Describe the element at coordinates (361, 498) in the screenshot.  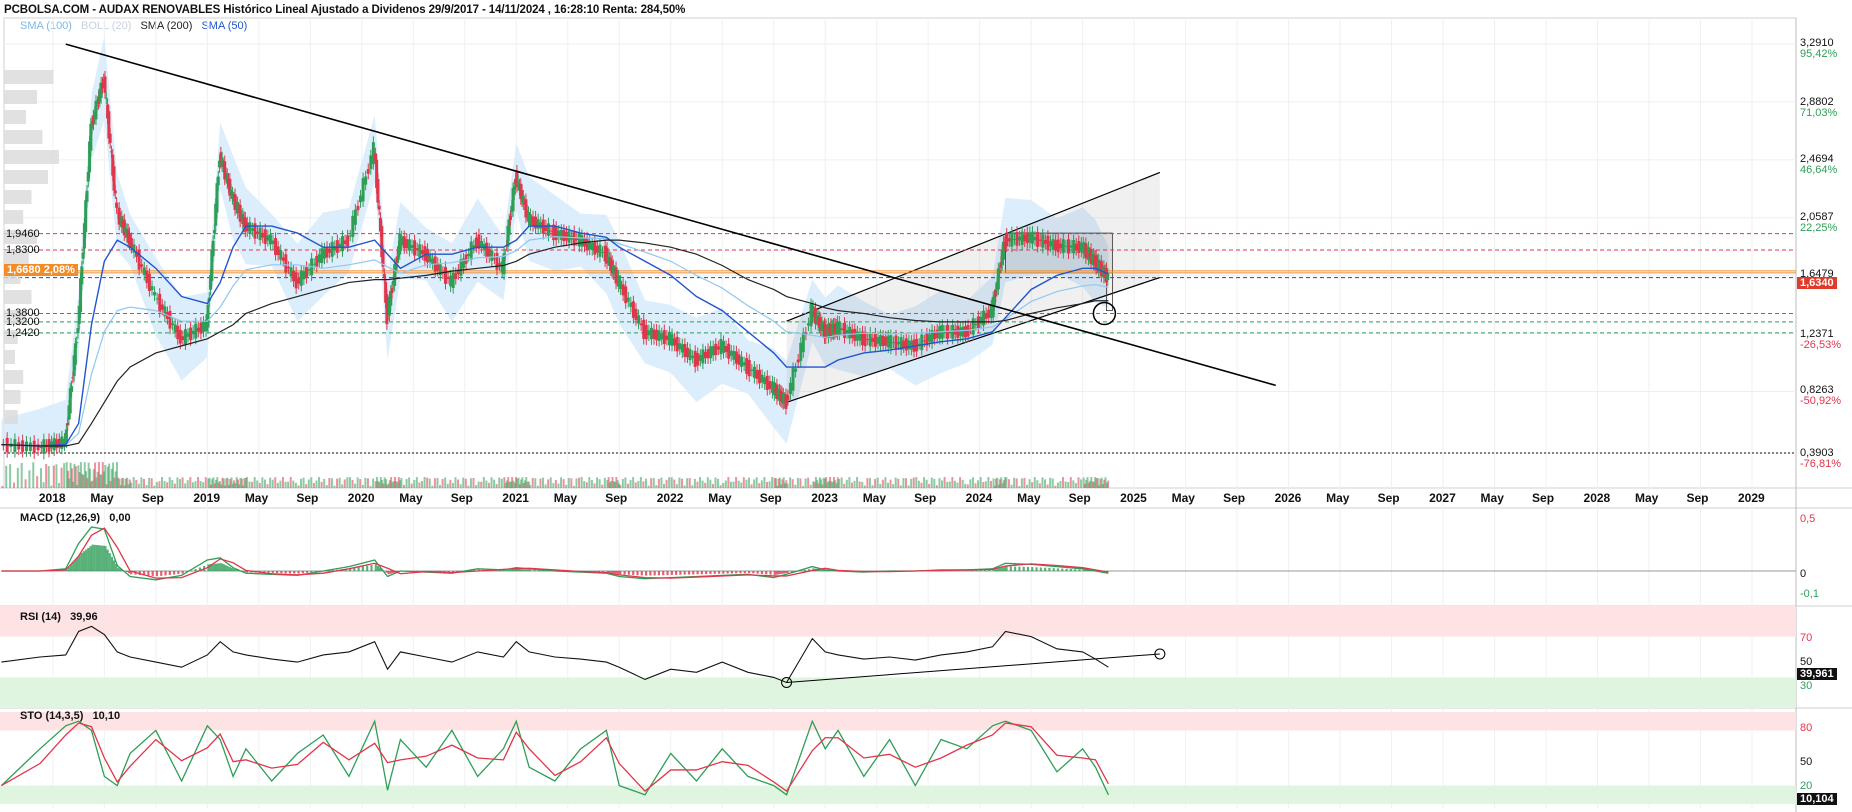
I see `date-tick-label: 2020` at that location.